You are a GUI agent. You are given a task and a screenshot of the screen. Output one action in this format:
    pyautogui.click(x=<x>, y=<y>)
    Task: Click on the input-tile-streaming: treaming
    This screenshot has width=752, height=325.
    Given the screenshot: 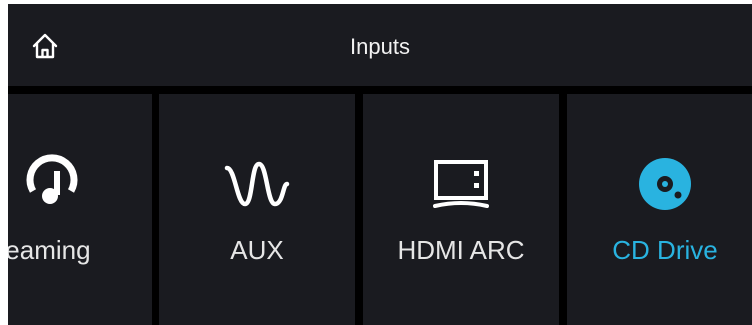 What is the action you would take?
    pyautogui.click(x=80, y=209)
    